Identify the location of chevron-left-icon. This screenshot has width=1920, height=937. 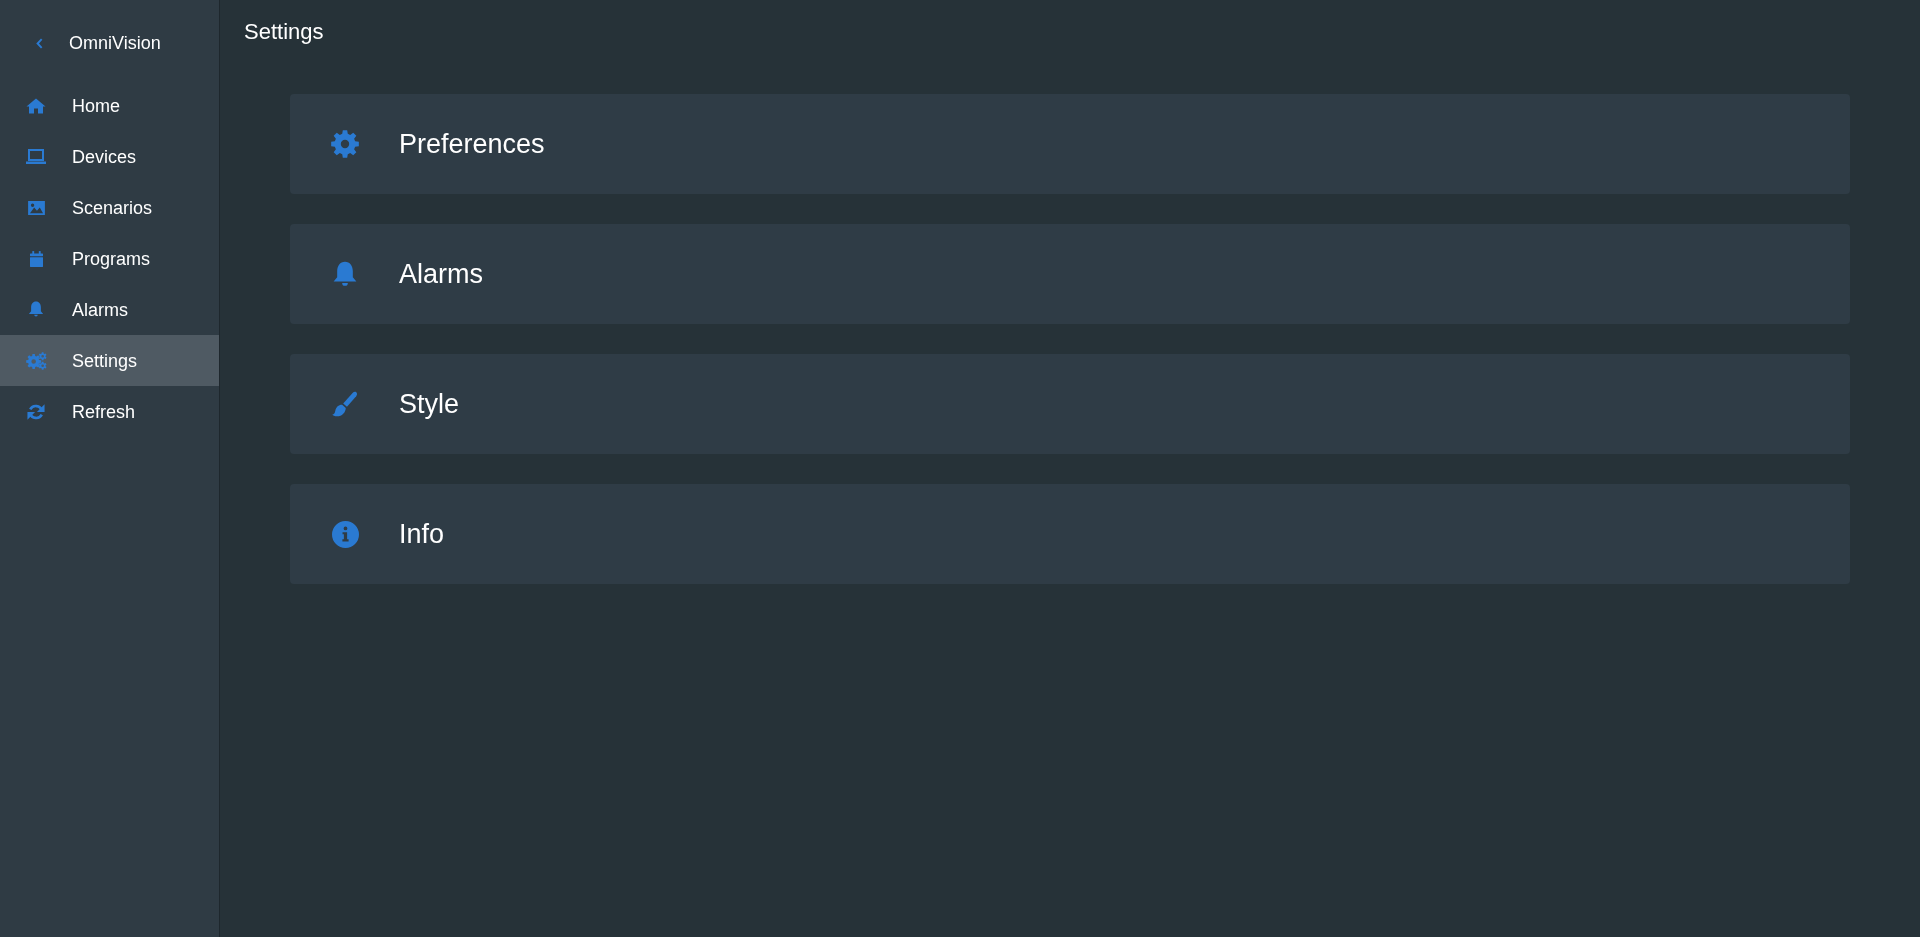
(39, 43).